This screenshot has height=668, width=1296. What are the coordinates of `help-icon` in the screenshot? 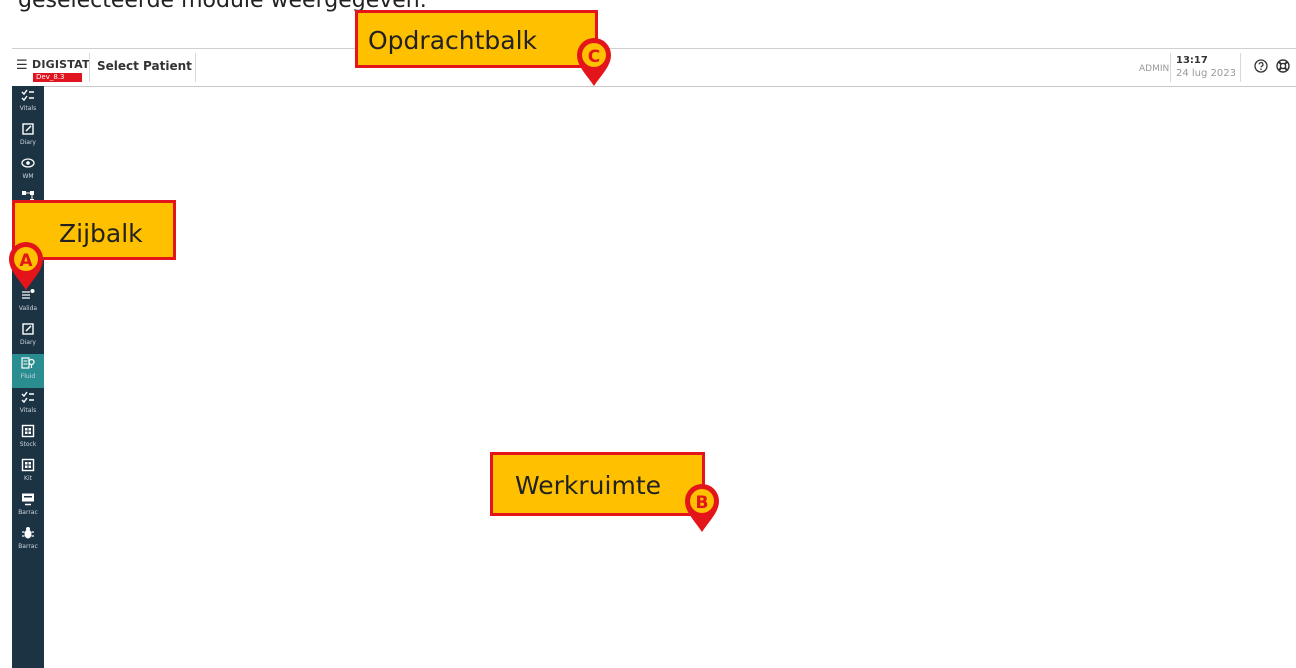 It's located at (1261, 66).